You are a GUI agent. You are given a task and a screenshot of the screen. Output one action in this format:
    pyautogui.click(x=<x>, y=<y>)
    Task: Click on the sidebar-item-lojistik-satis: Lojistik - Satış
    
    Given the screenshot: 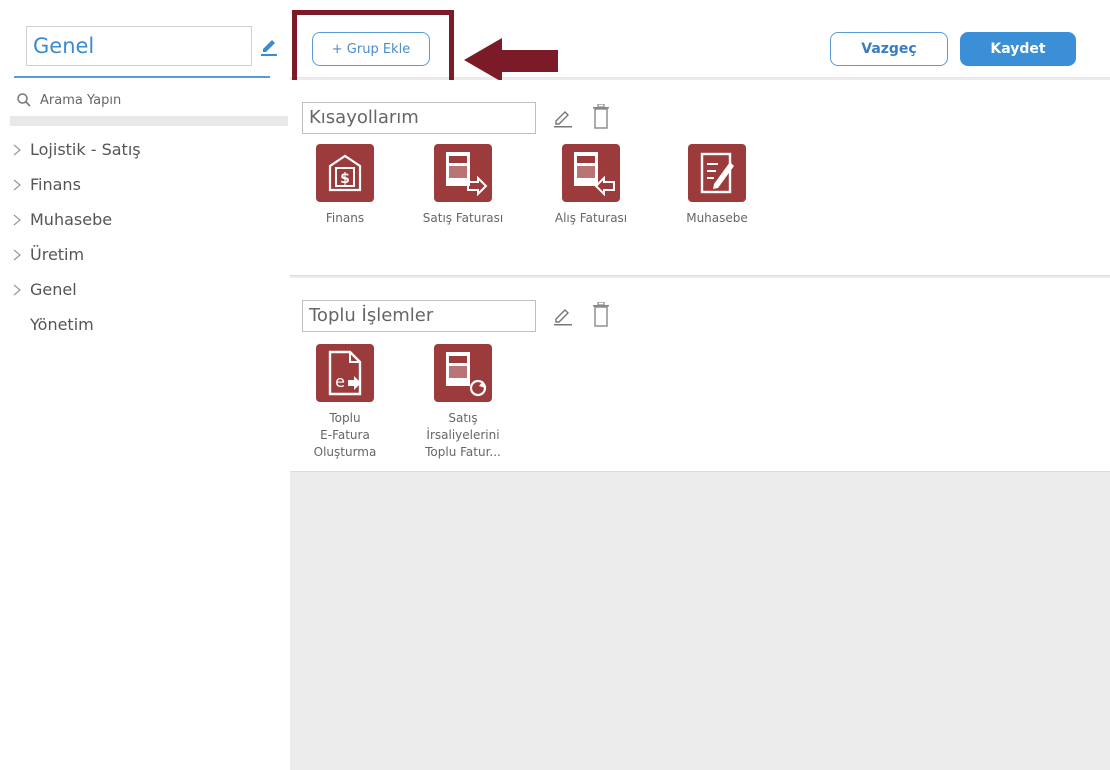 What is the action you would take?
    pyautogui.click(x=149, y=149)
    